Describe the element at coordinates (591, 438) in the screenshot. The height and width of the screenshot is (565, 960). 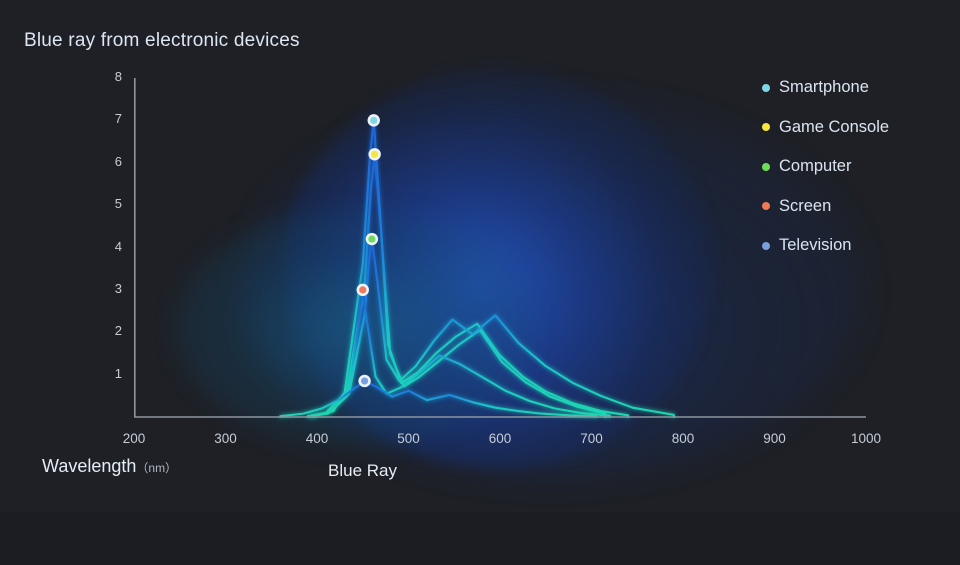
I see `x-axis-tick-label: 700` at that location.